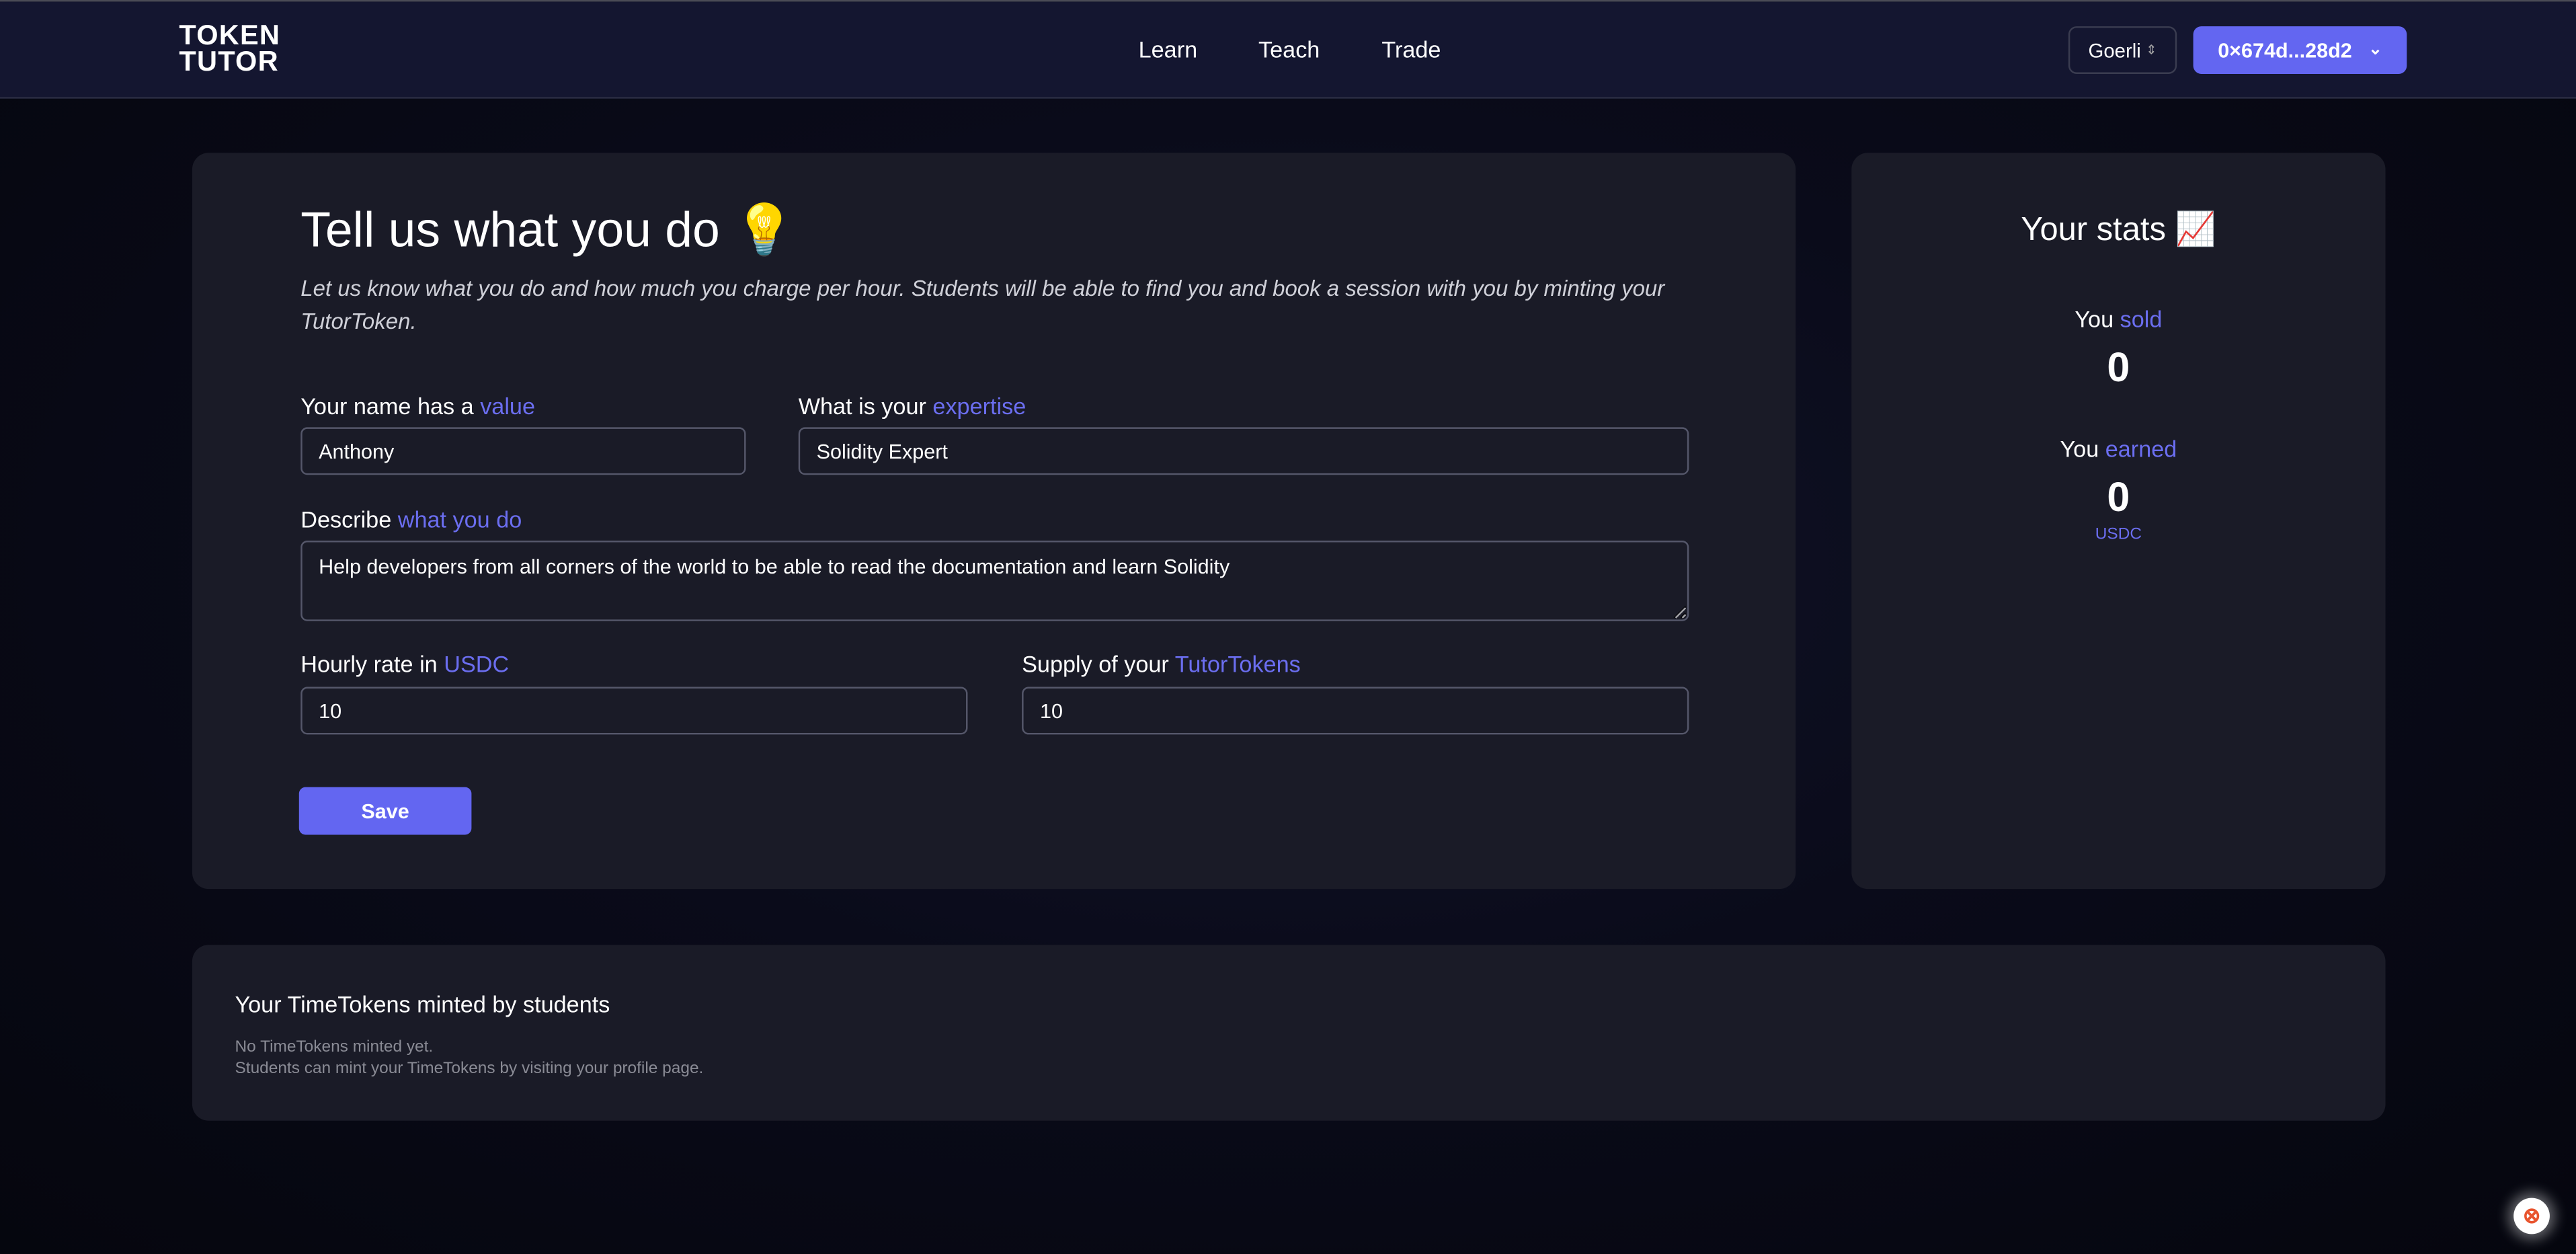 The height and width of the screenshot is (1254, 2576). I want to click on earned-unit: USDC, so click(2118, 535).